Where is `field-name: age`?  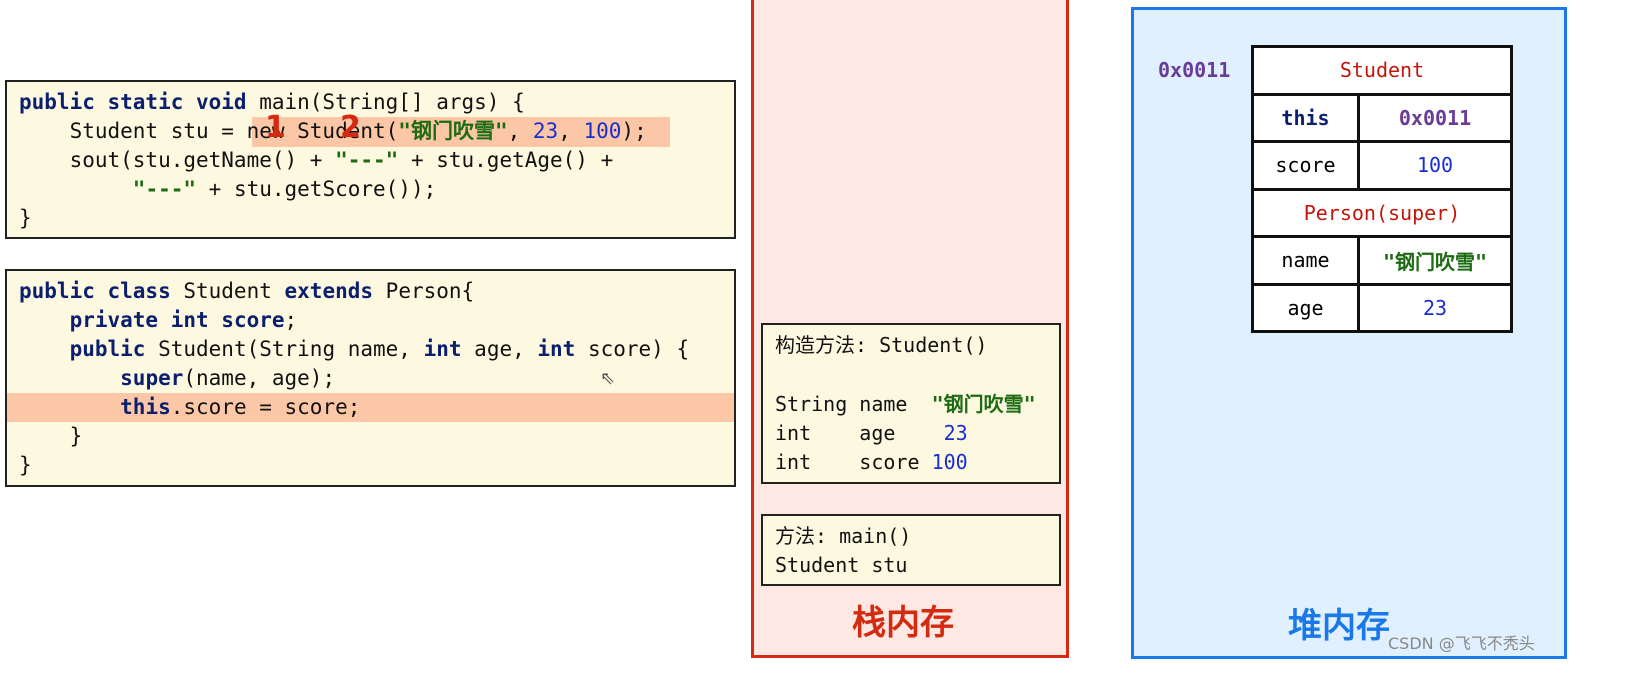 field-name: age is located at coordinates (1305, 307).